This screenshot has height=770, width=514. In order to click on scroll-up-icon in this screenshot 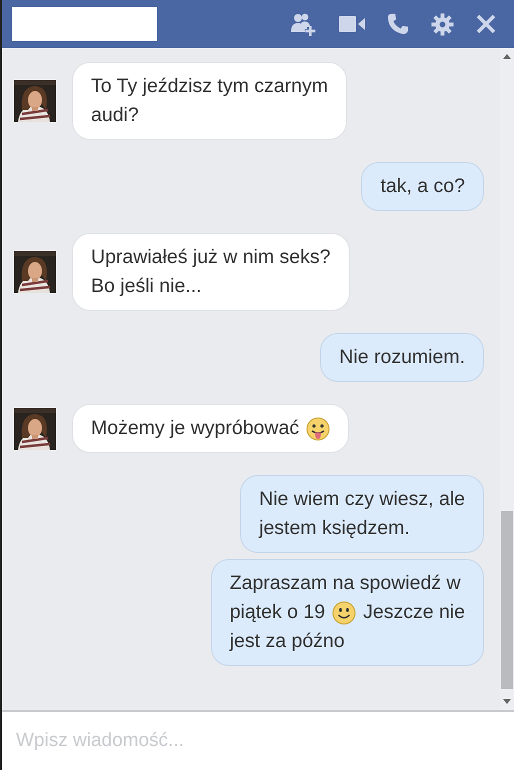, I will do `click(507, 56)`.